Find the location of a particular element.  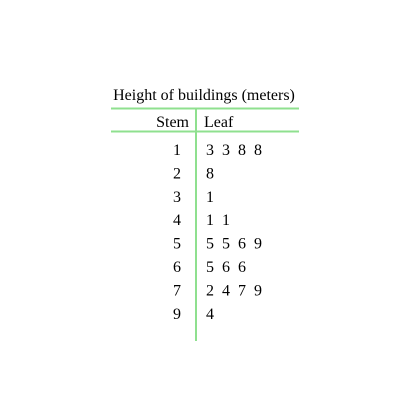

table-row: 55569 is located at coordinates (217, 244).